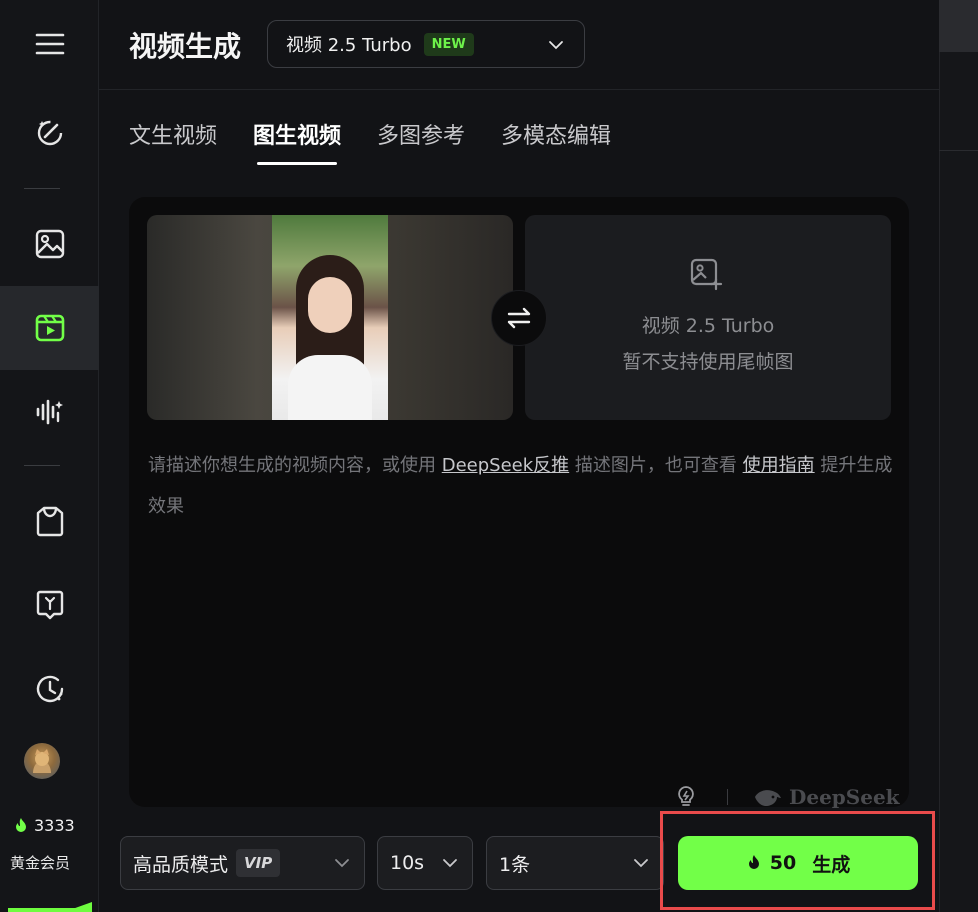 The height and width of the screenshot is (912, 978). Describe the element at coordinates (768, 798) in the screenshot. I see `whale-icon` at that location.